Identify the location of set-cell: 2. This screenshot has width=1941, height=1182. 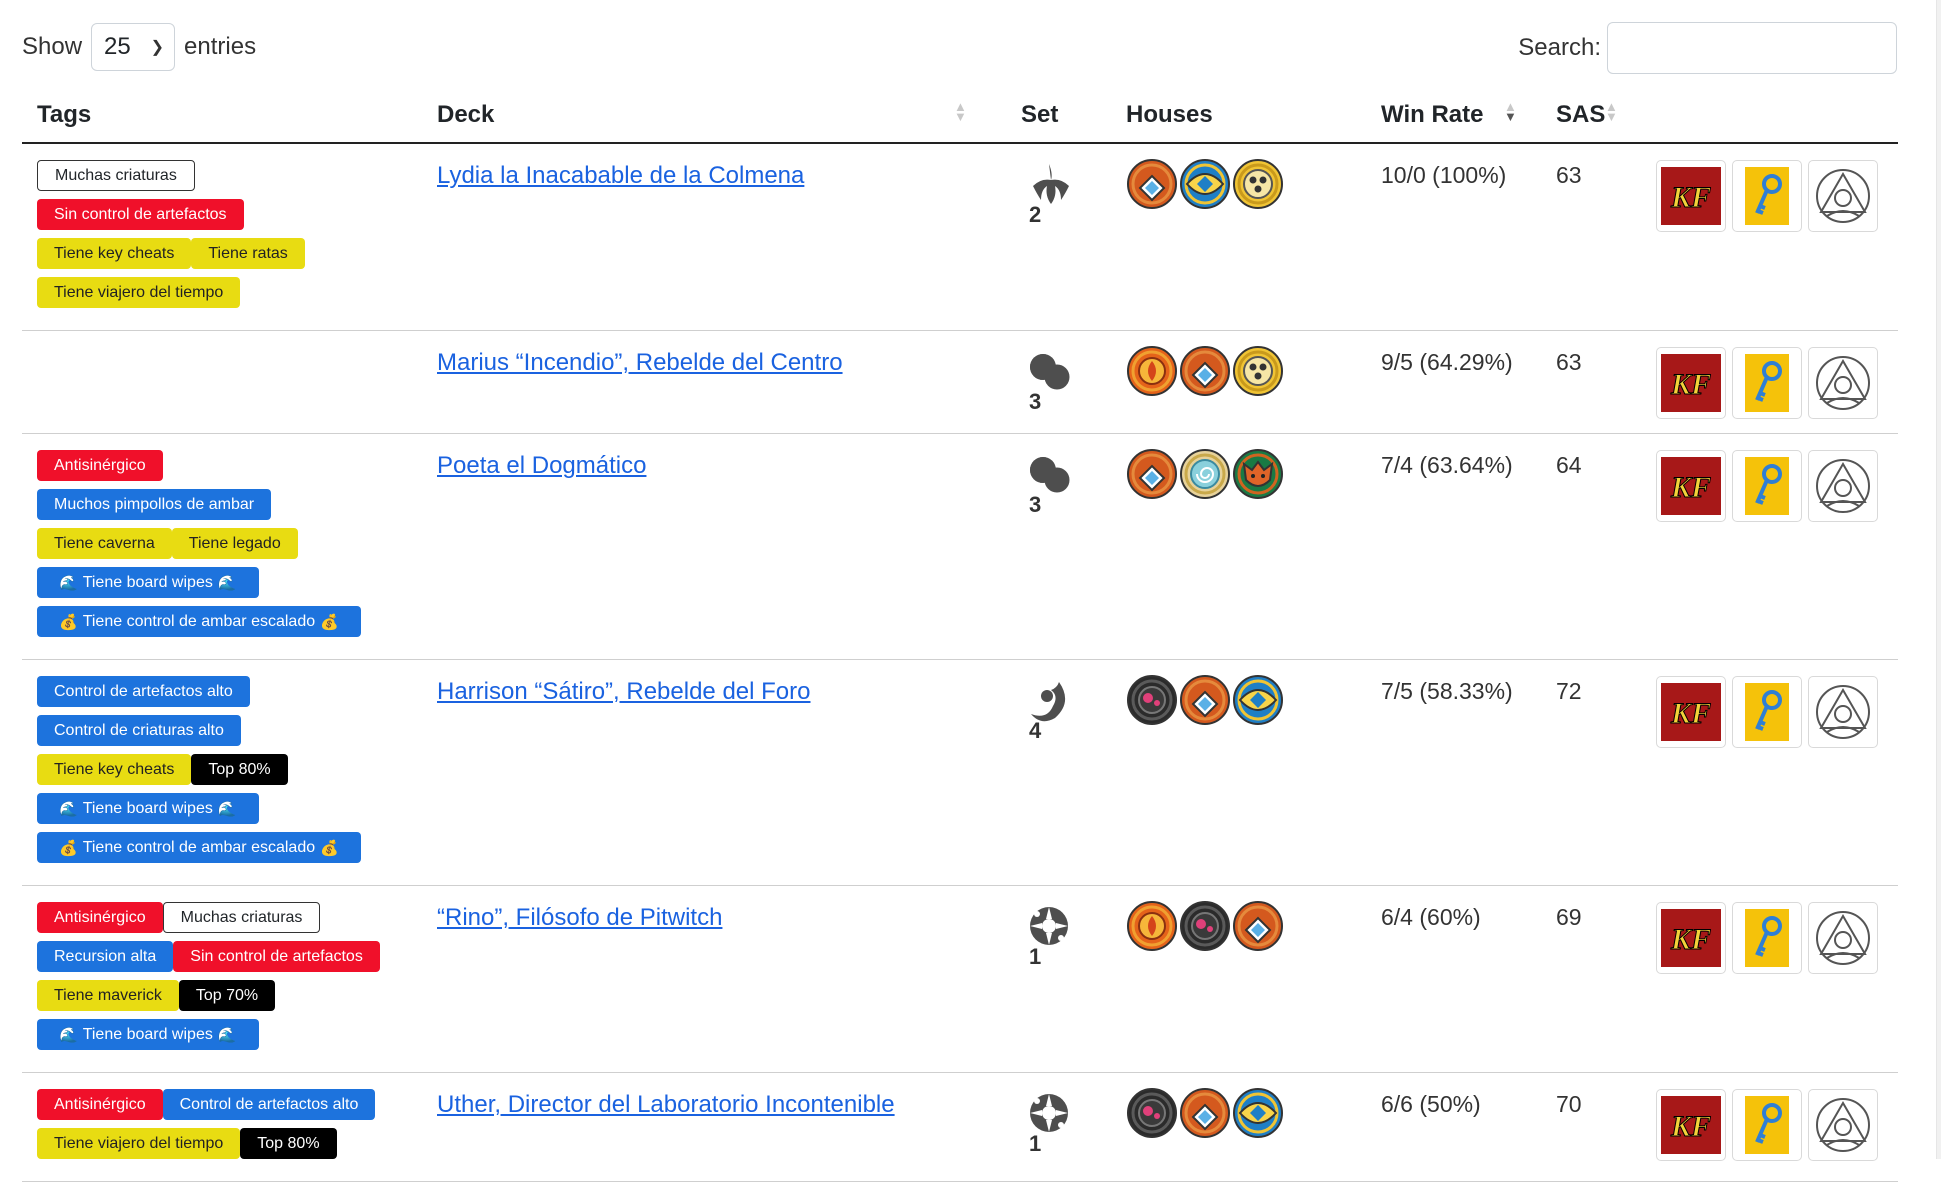
(1058, 237).